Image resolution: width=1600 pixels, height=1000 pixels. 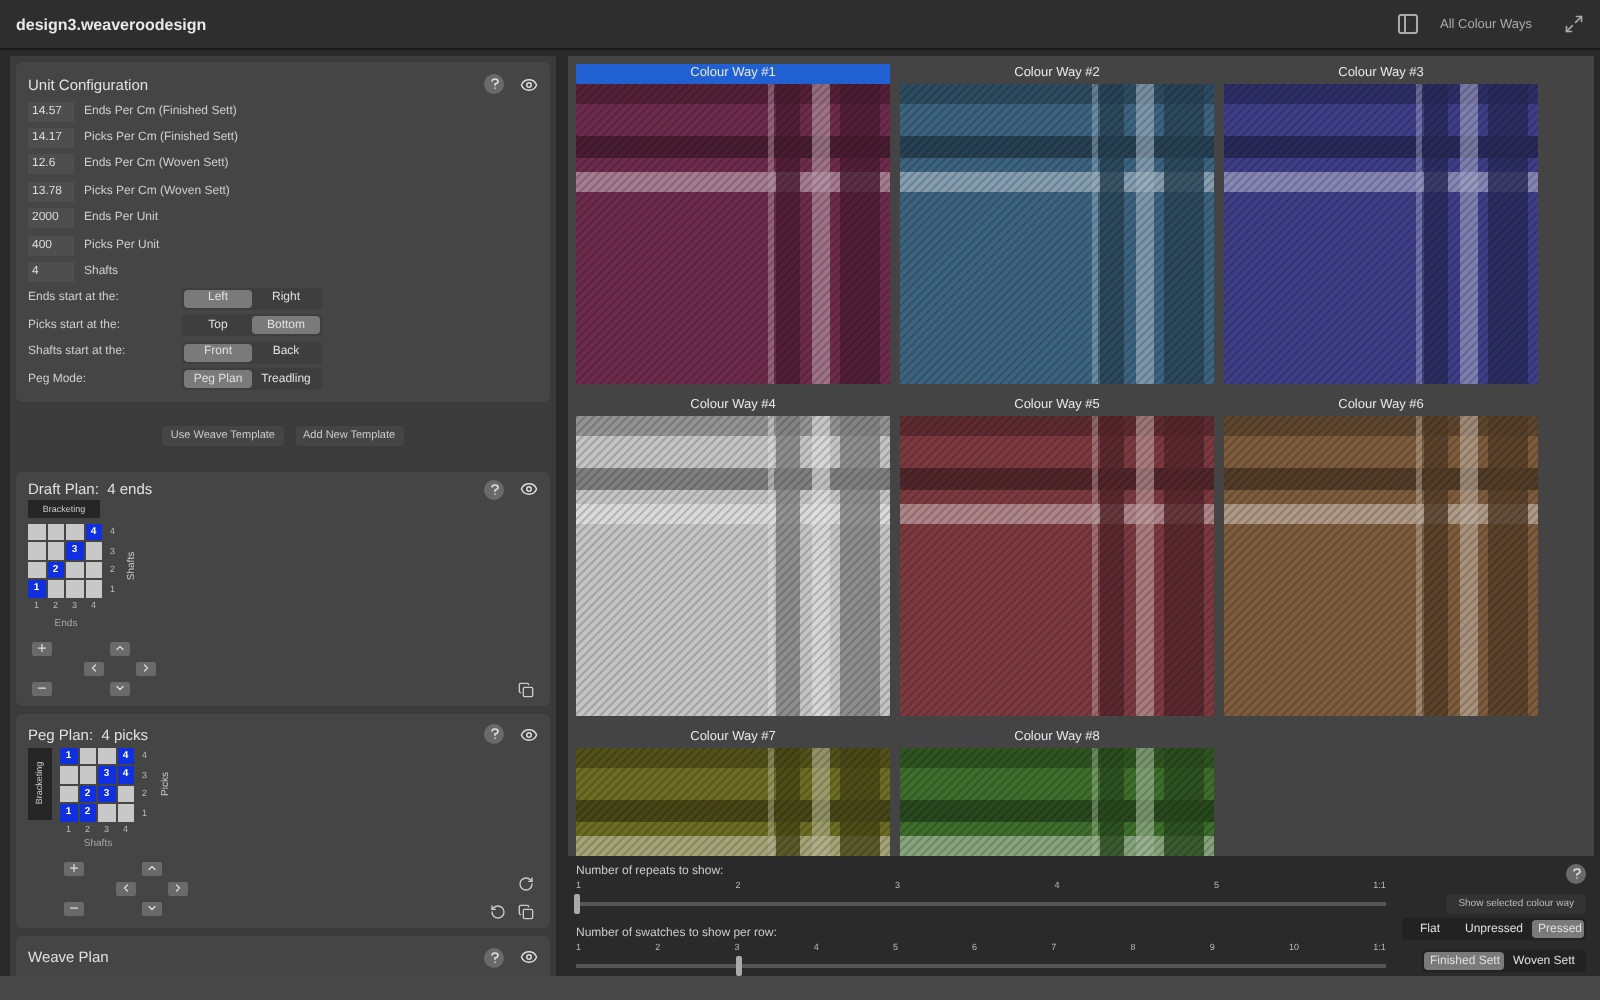 I want to click on expand-icon, so click(x=1574, y=24).